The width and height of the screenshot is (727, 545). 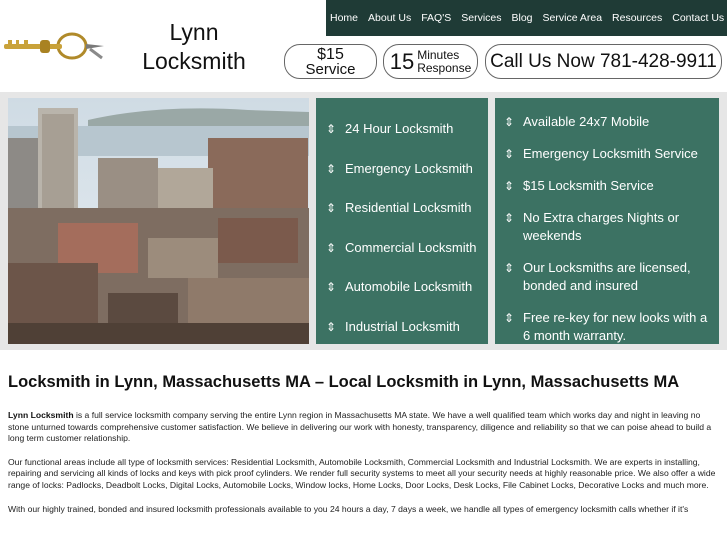 What do you see at coordinates (402, 326) in the screenshot?
I see `service-label: Industrial Locksmith` at bounding box center [402, 326].